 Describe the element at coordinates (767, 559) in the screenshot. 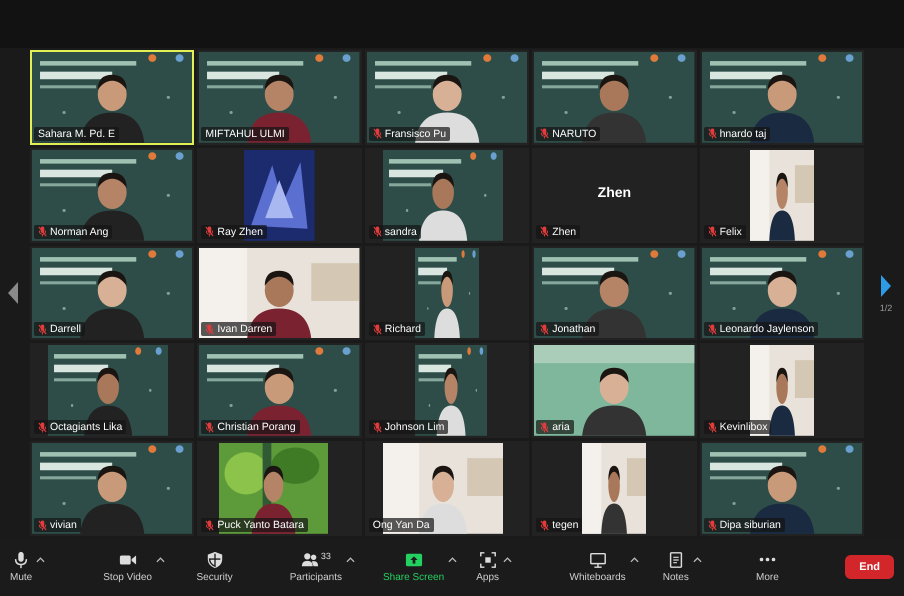

I see `more-icon` at that location.